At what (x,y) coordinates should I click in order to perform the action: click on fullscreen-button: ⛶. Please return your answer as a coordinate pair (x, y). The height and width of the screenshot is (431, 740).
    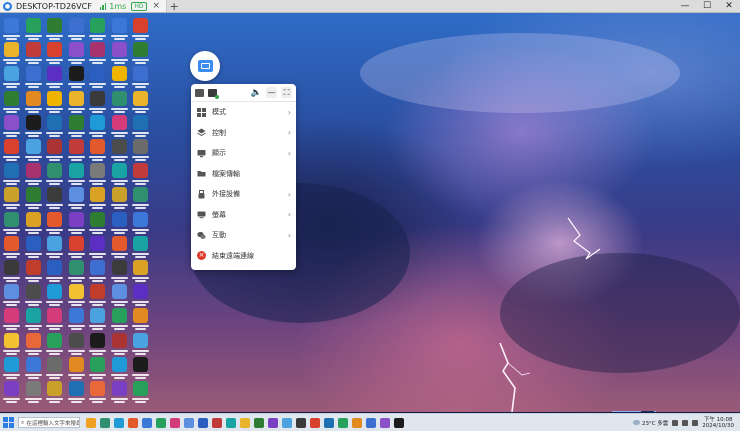
    Looking at the image, I should click on (286, 92).